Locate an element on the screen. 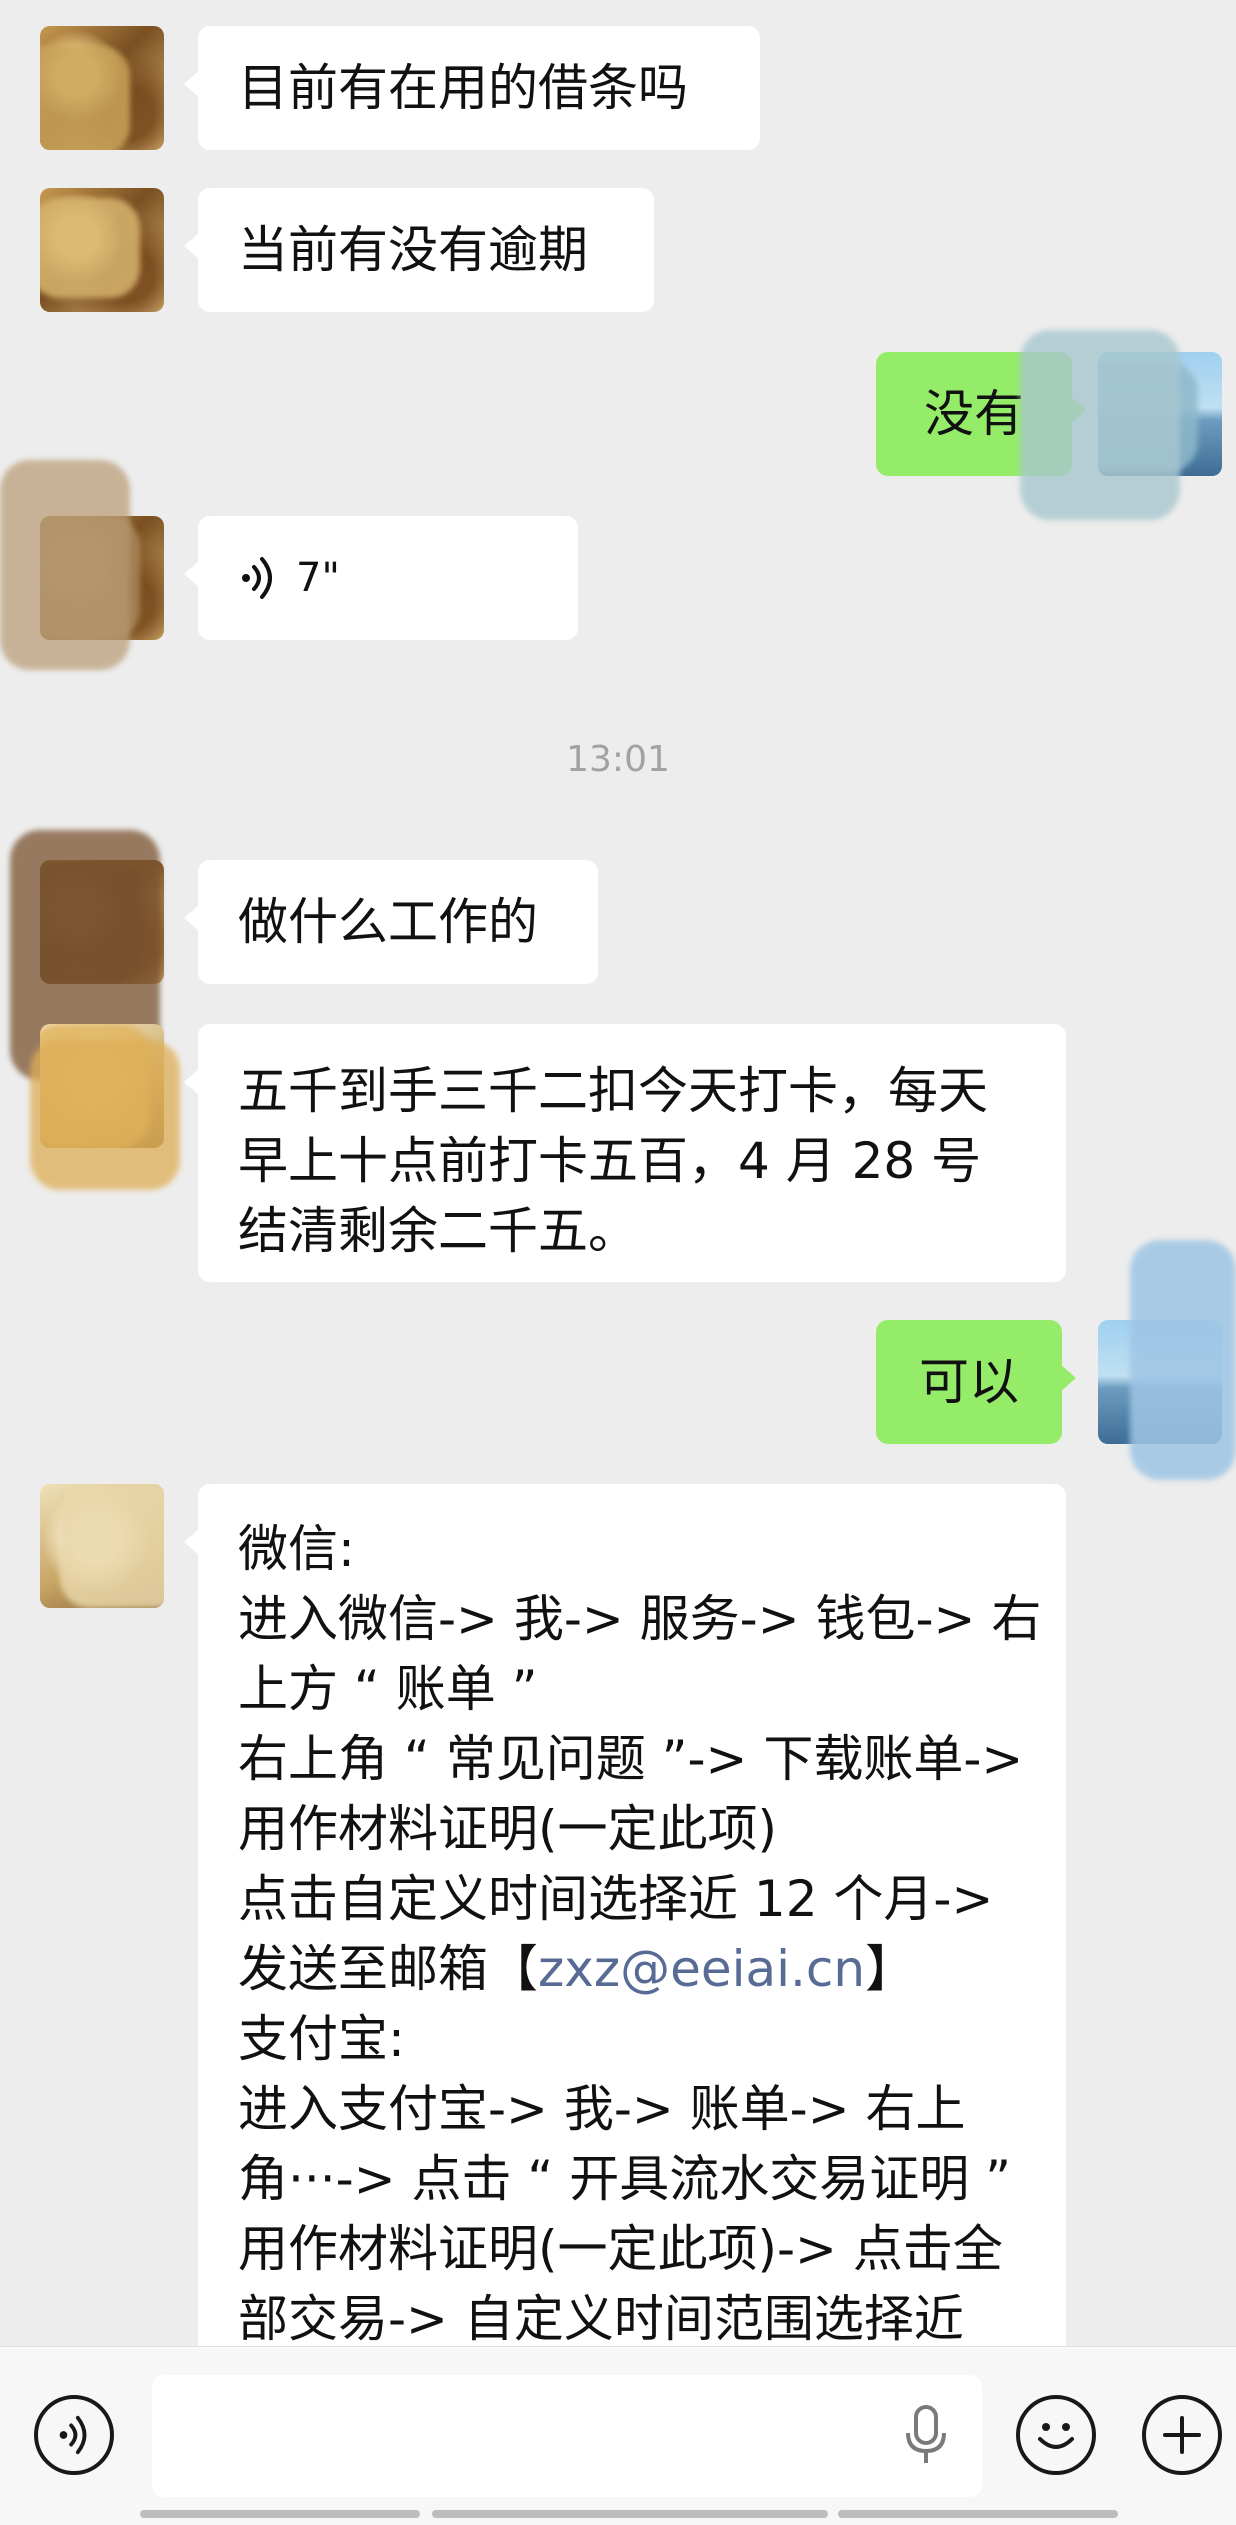  message-text: 没有 is located at coordinates (974, 414).